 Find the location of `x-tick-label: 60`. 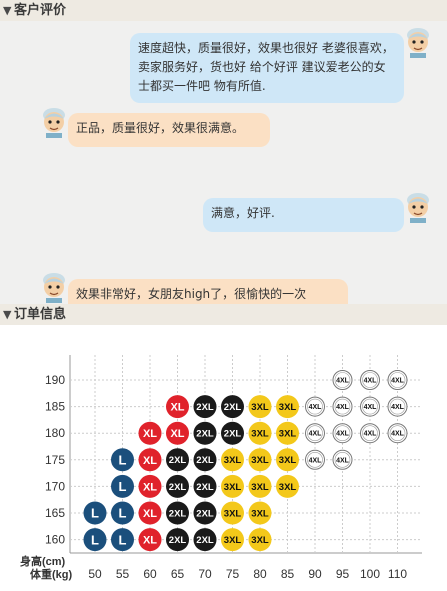

x-tick-label: 60 is located at coordinates (150, 574).